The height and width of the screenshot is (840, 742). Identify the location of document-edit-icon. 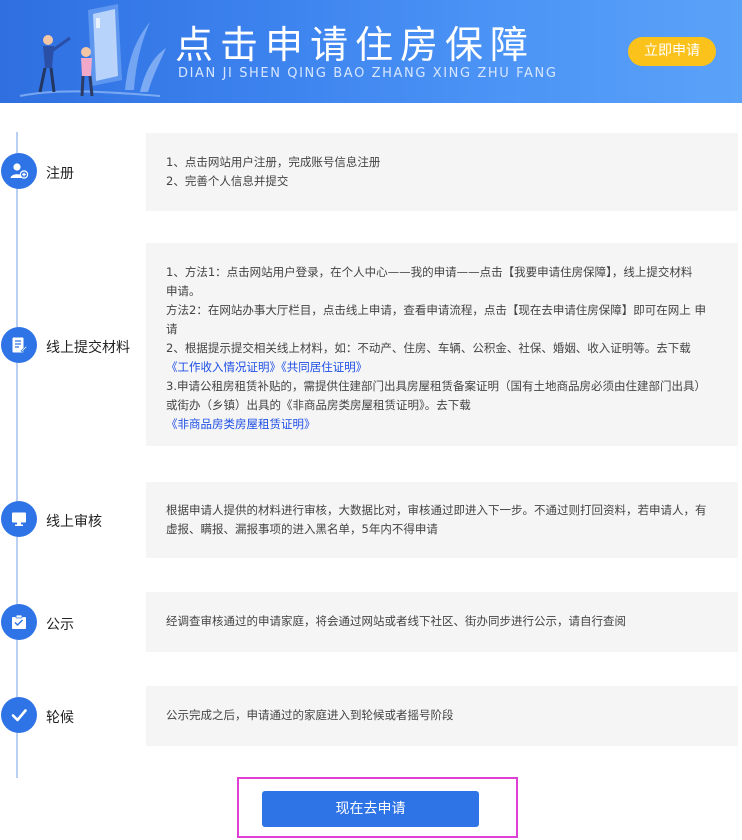
(19, 345).